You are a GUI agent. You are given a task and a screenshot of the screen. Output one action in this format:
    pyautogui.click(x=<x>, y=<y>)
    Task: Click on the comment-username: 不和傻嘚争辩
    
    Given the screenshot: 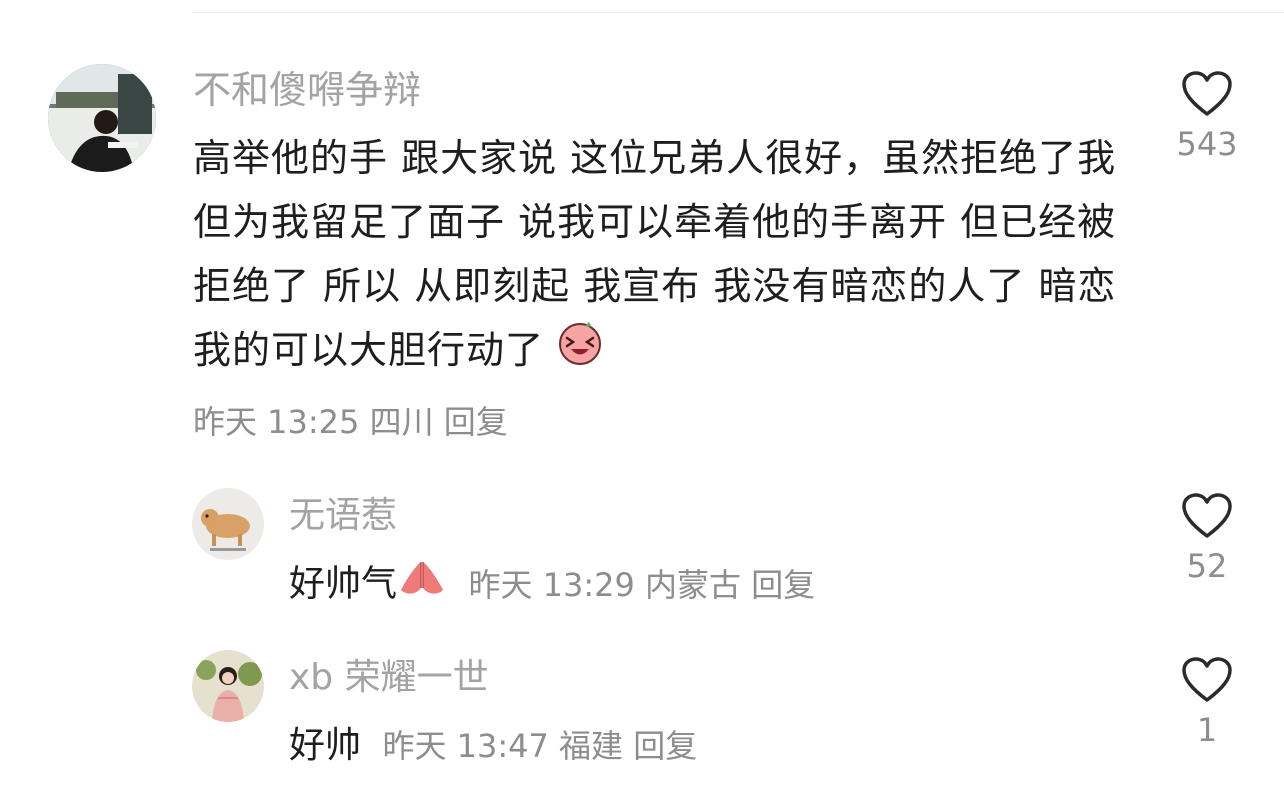 What is the action you would take?
    pyautogui.click(x=307, y=90)
    